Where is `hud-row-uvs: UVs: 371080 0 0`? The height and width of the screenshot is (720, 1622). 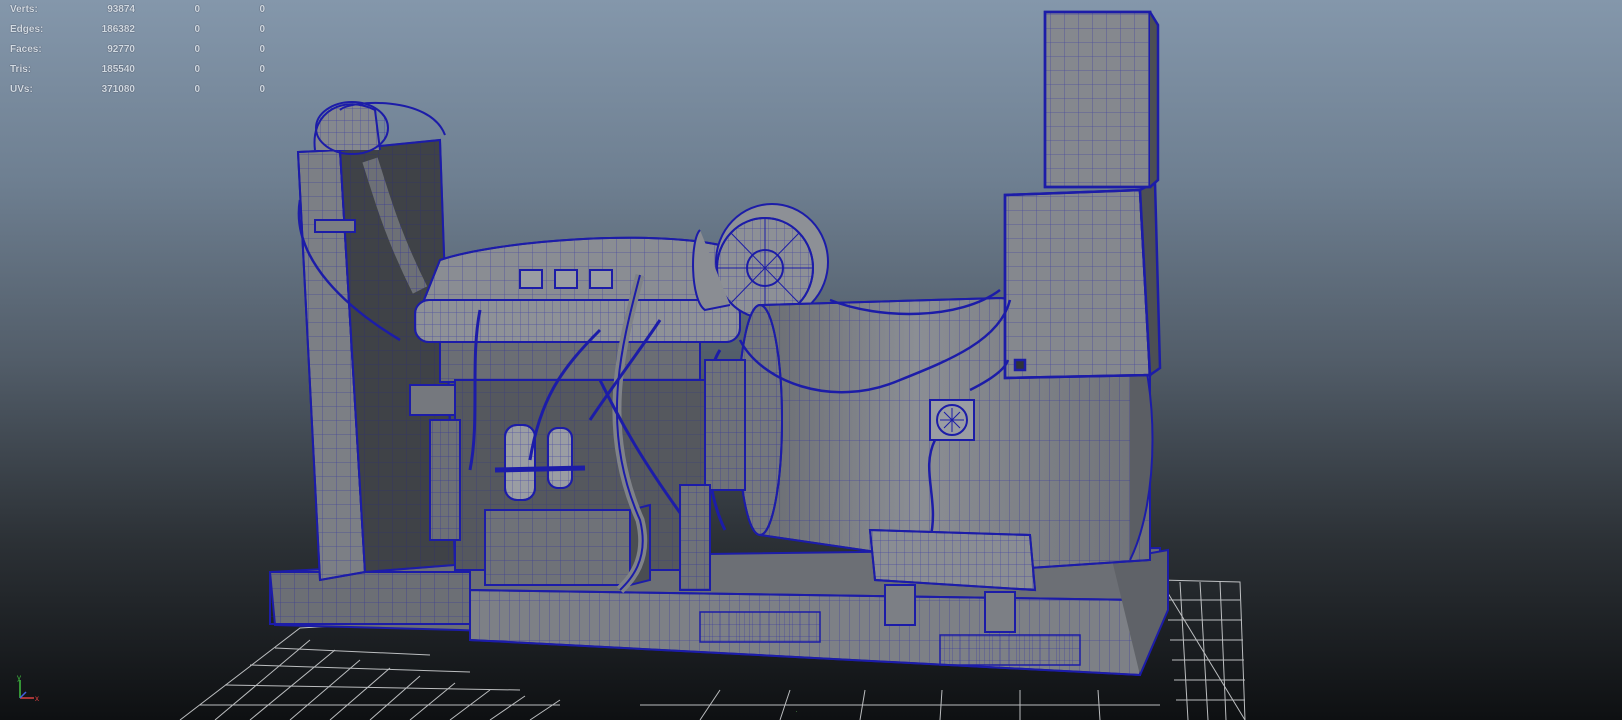 hud-row-uvs: UVs: 371080 0 0 is located at coordinates (137, 90).